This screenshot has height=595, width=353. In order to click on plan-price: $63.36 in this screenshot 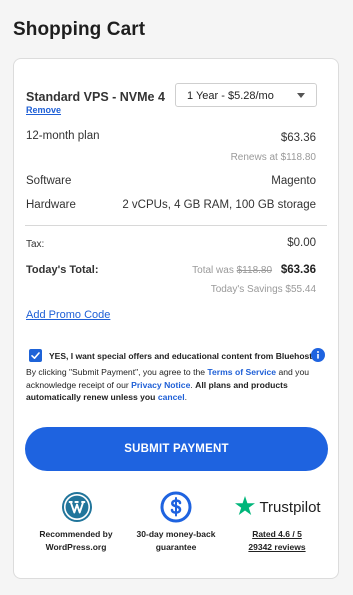, I will do `click(298, 138)`.